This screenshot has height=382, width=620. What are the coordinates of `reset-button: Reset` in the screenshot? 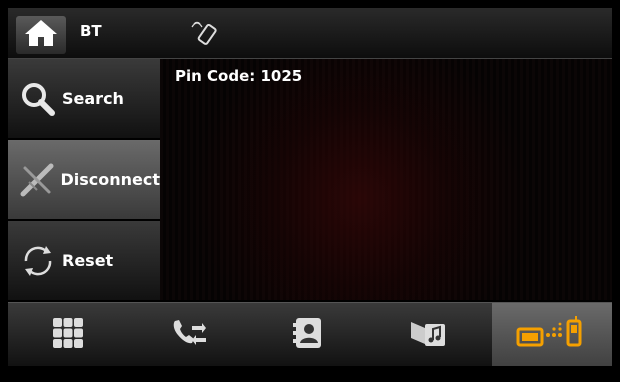 It's located at (84, 260).